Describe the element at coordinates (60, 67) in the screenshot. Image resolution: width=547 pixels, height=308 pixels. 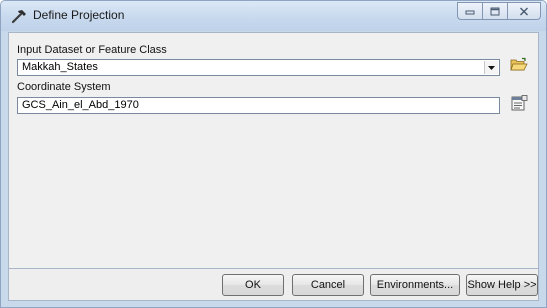
I see `input-dataset-value: Makkah_States` at that location.